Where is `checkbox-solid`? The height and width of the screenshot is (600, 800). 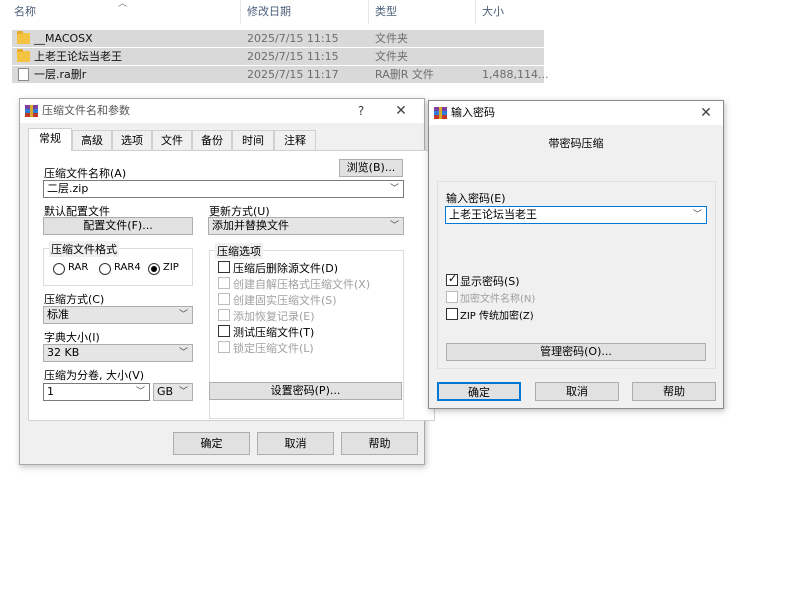 checkbox-solid is located at coordinates (224, 299).